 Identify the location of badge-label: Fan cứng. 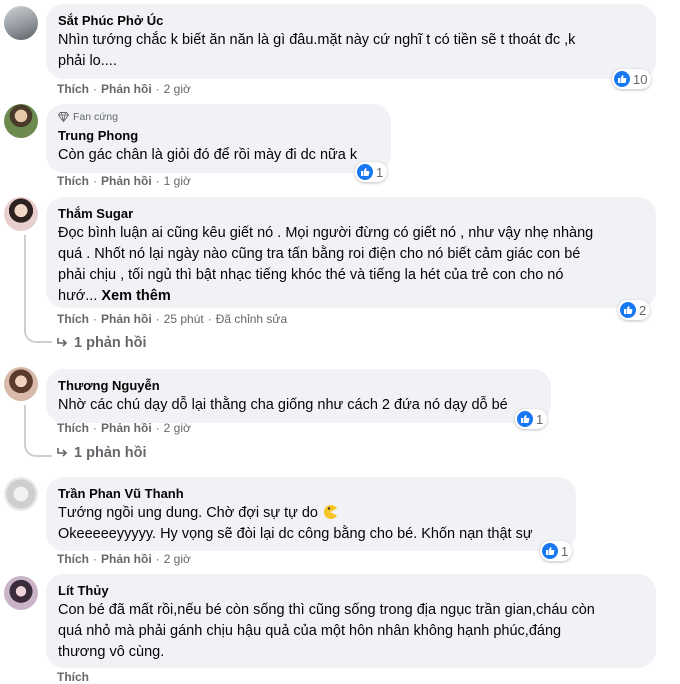
(95, 117).